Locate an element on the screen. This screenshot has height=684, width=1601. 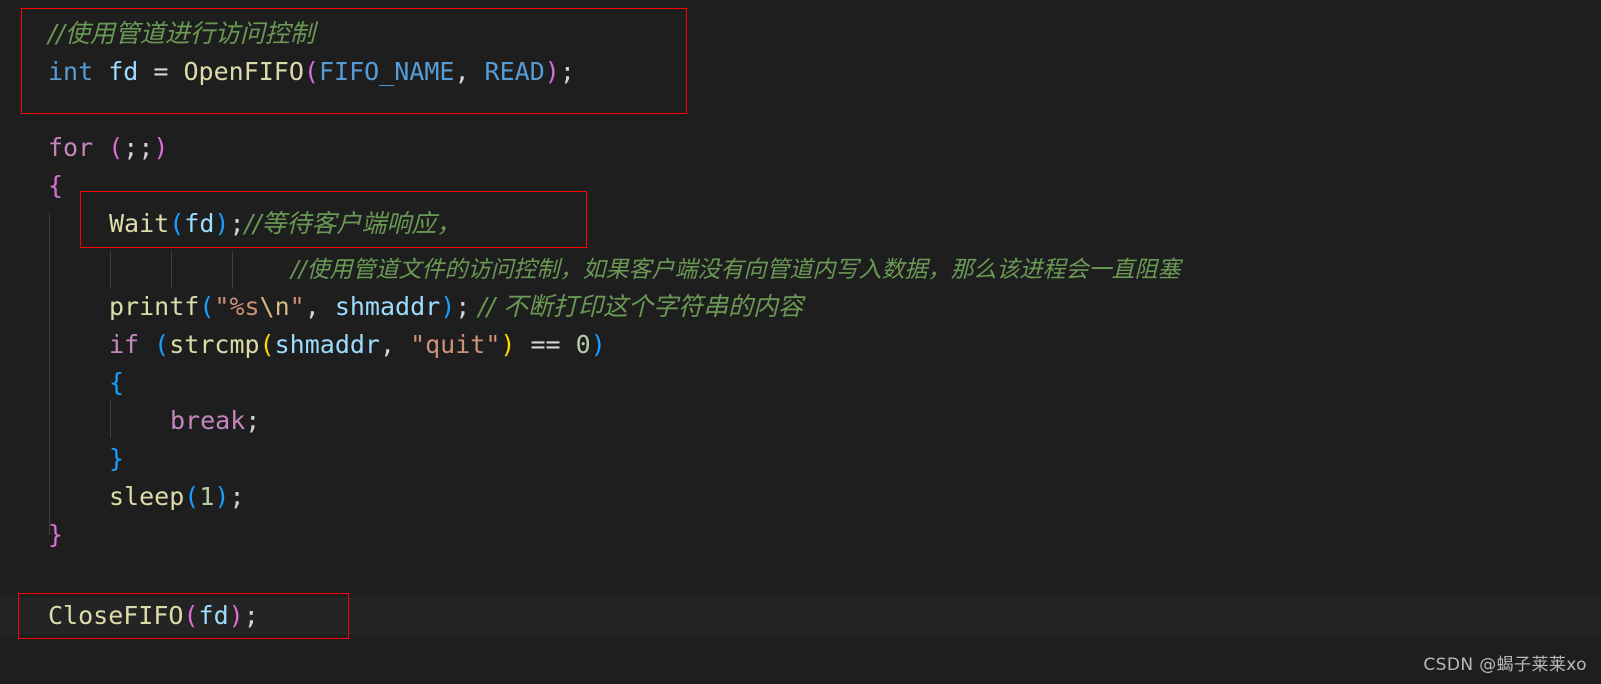
token-paren-open-6: ( is located at coordinates (267, 344).